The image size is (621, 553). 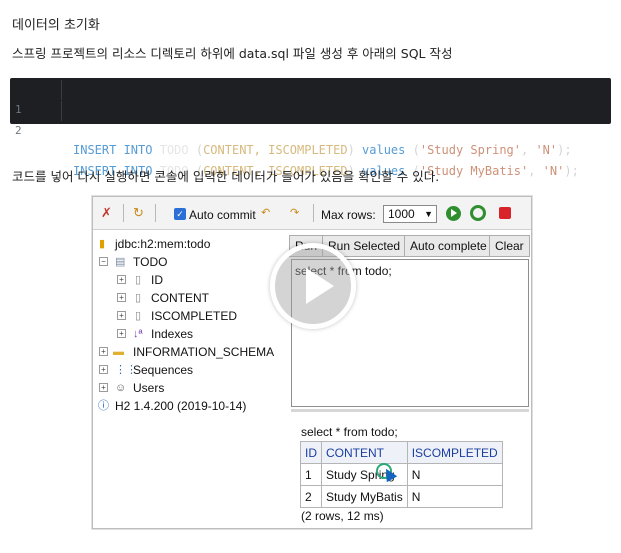 I want to click on collapse-icon: −, so click(x=103, y=261).